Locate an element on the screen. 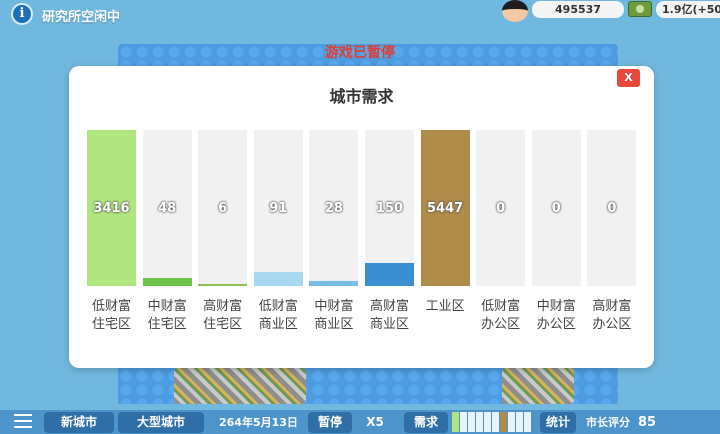 This screenshot has width=720, height=434. mayor-rating-value: 85 is located at coordinates (647, 422).